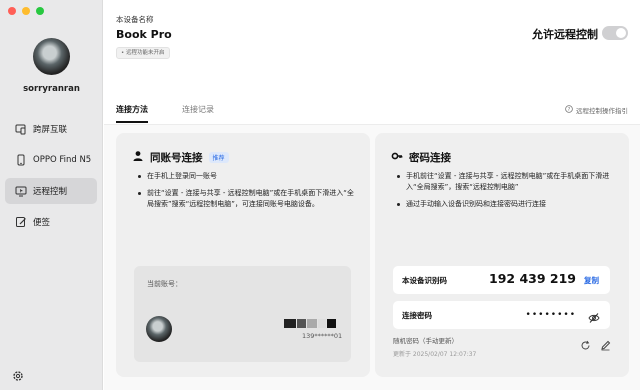 The width and height of the screenshot is (640, 390). I want to click on allow-remote-toggle, so click(615, 33).